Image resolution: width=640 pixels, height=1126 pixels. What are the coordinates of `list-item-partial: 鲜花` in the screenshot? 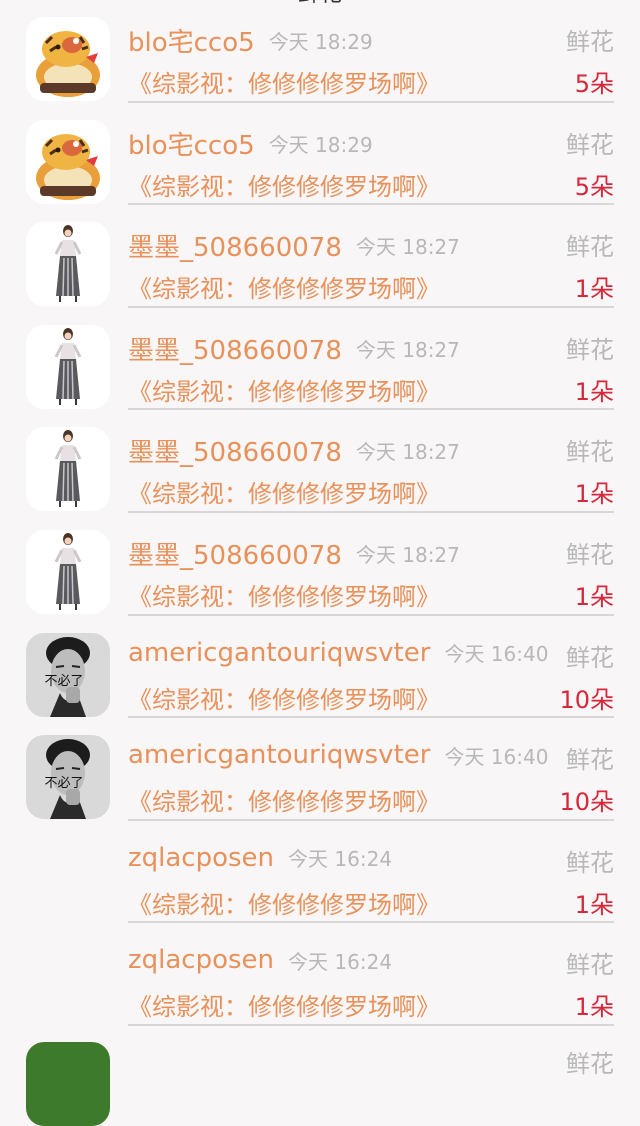 It's located at (320, 1078).